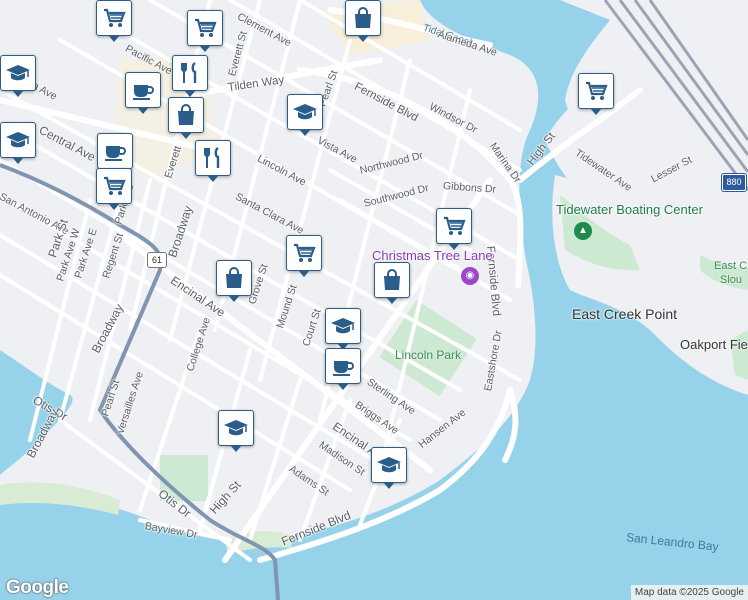 This screenshot has height=600, width=748. Describe the element at coordinates (157, 260) in the screenshot. I see `route-61-shield: 61` at that location.